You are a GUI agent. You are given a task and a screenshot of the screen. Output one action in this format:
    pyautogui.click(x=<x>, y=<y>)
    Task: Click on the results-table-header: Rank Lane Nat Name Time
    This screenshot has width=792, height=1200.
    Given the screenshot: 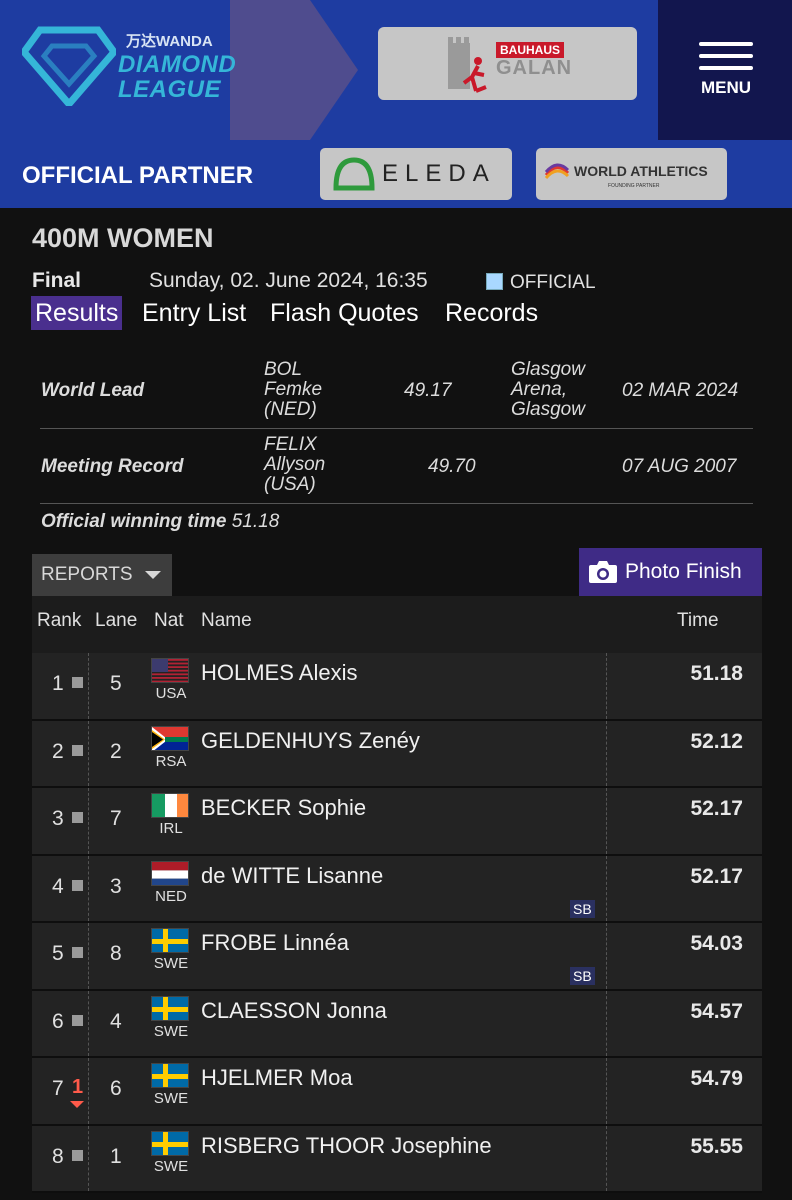 What is the action you would take?
    pyautogui.click(x=397, y=624)
    